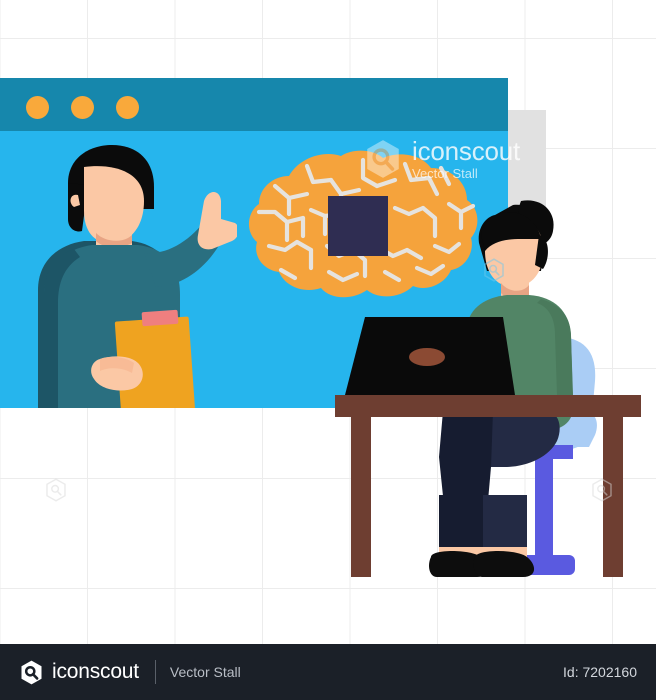 The width and height of the screenshot is (656, 700). Describe the element at coordinates (205, 672) in the screenshot. I see `footer-author: Vector Stall` at that location.